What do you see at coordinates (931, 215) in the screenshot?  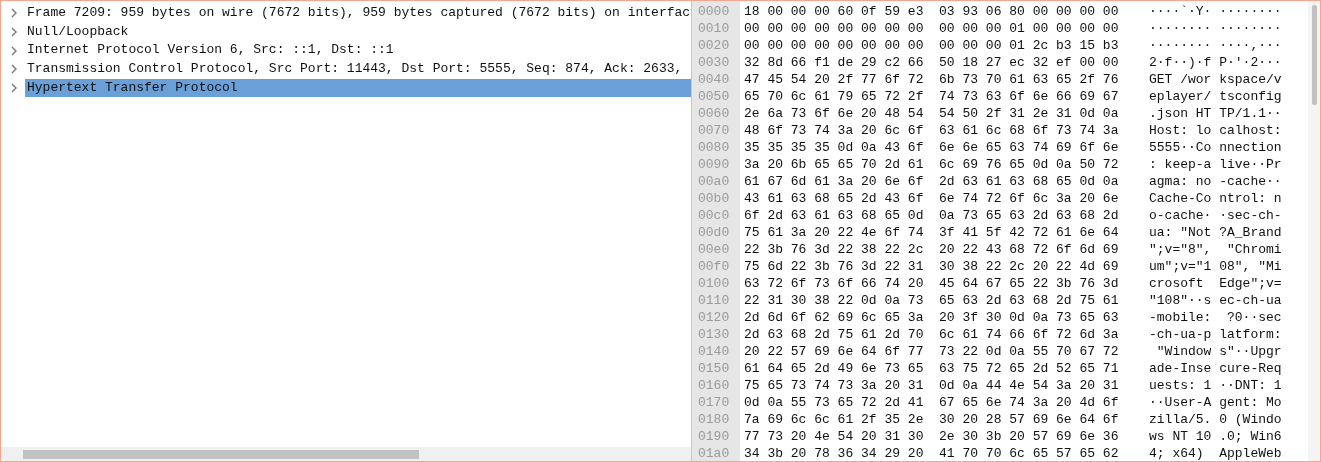 I see `hex-bytes: 6f 2d 63 61 63 68 65 0d 0a 73 65 63 2d 63 68 2d` at bounding box center [931, 215].